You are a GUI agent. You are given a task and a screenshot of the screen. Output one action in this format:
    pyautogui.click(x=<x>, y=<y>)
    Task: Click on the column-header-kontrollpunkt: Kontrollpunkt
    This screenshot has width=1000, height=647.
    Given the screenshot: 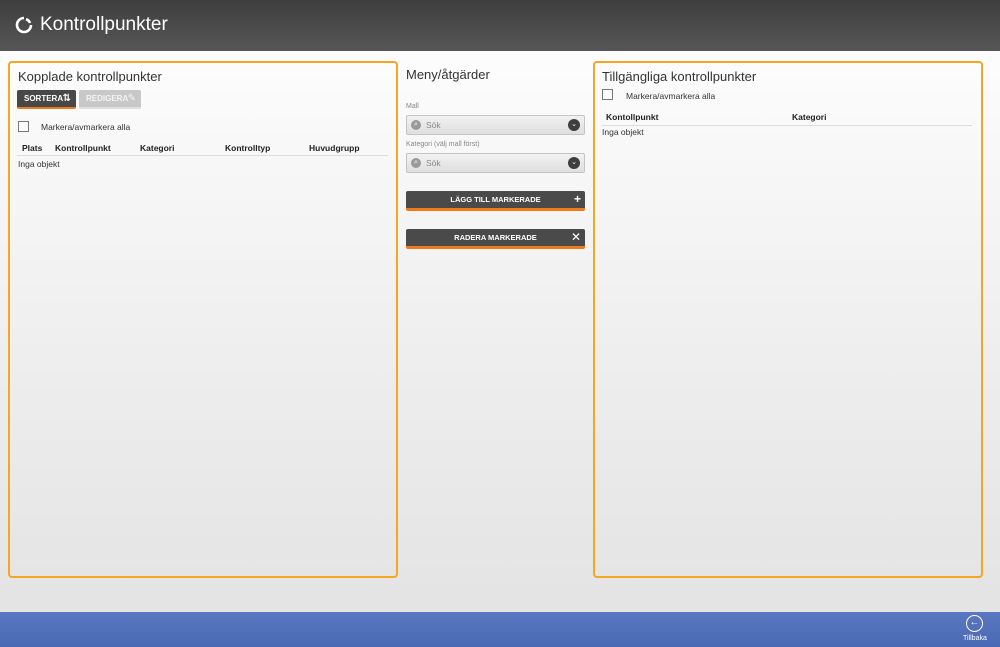 What is the action you would take?
    pyautogui.click(x=83, y=148)
    